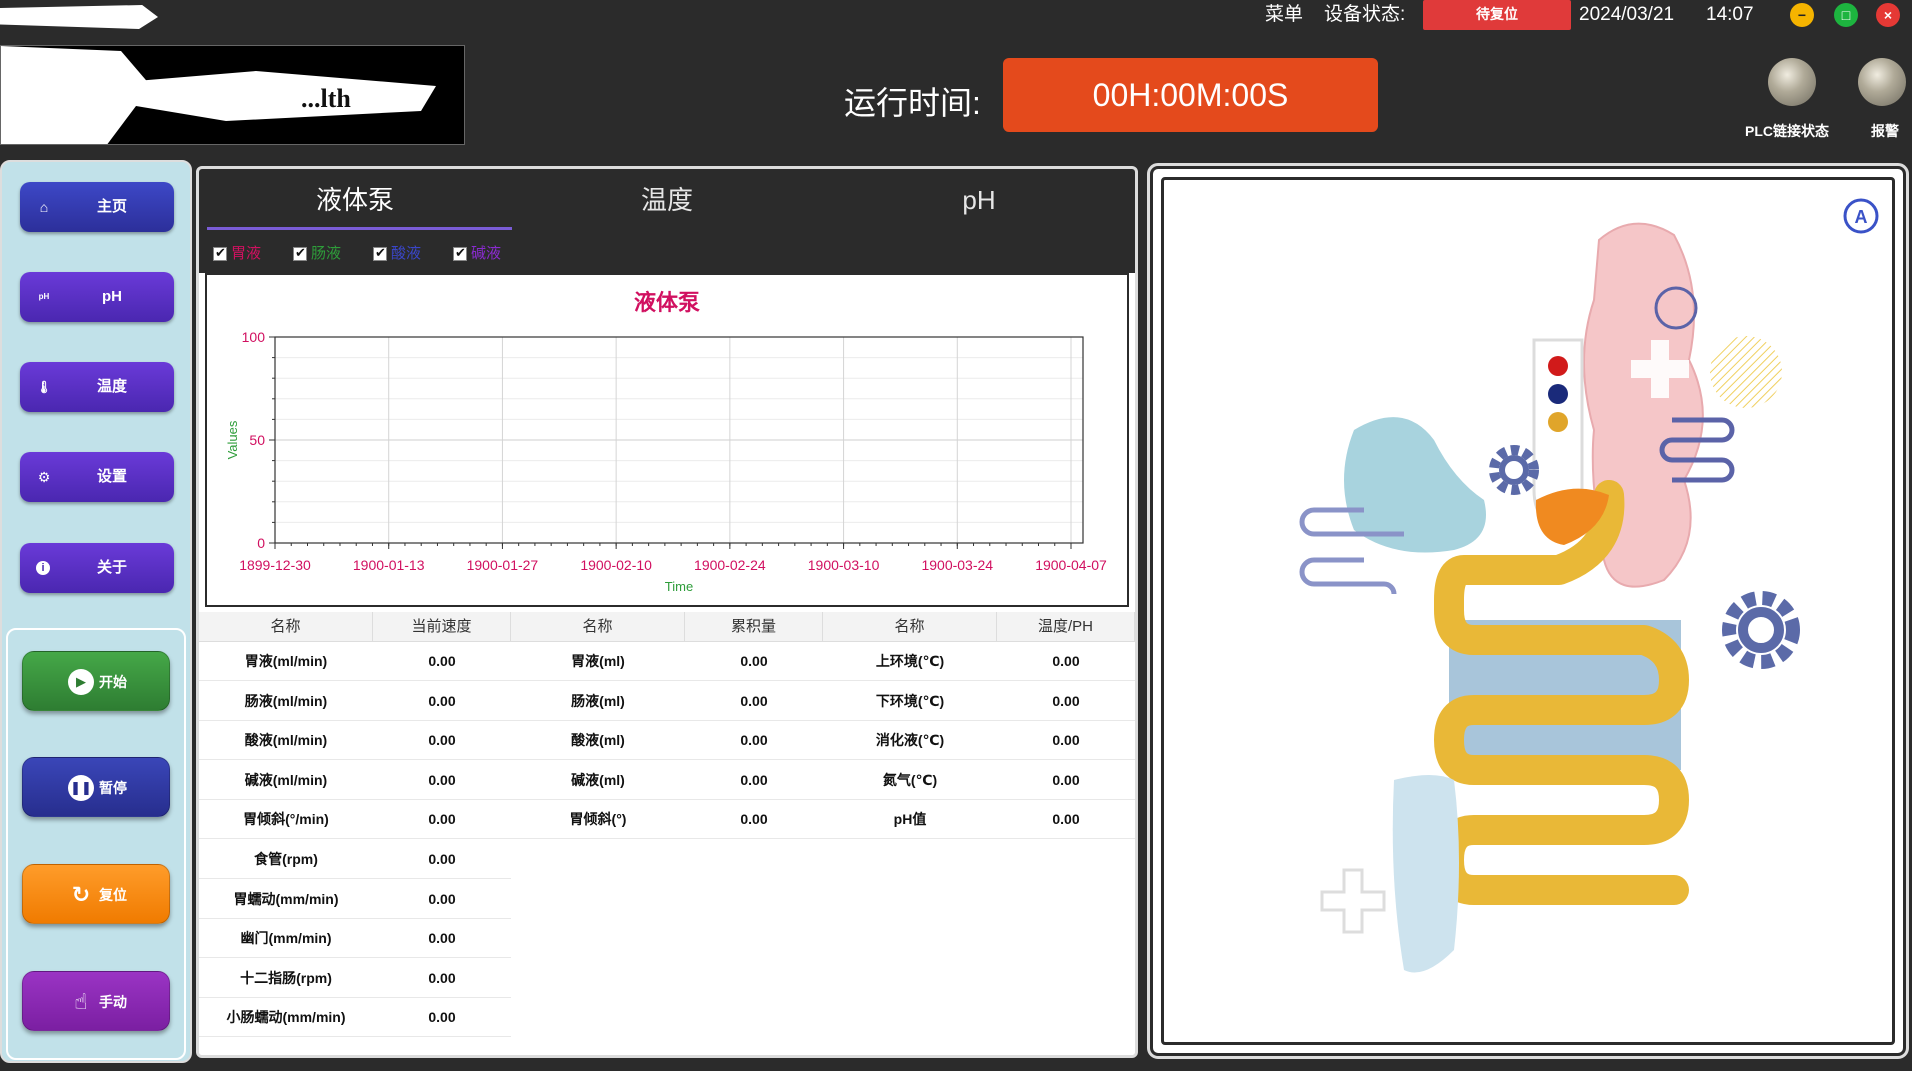  Describe the element at coordinates (96, 787) in the screenshot. I see `pause-button: ❚❚ 暂停` at that location.